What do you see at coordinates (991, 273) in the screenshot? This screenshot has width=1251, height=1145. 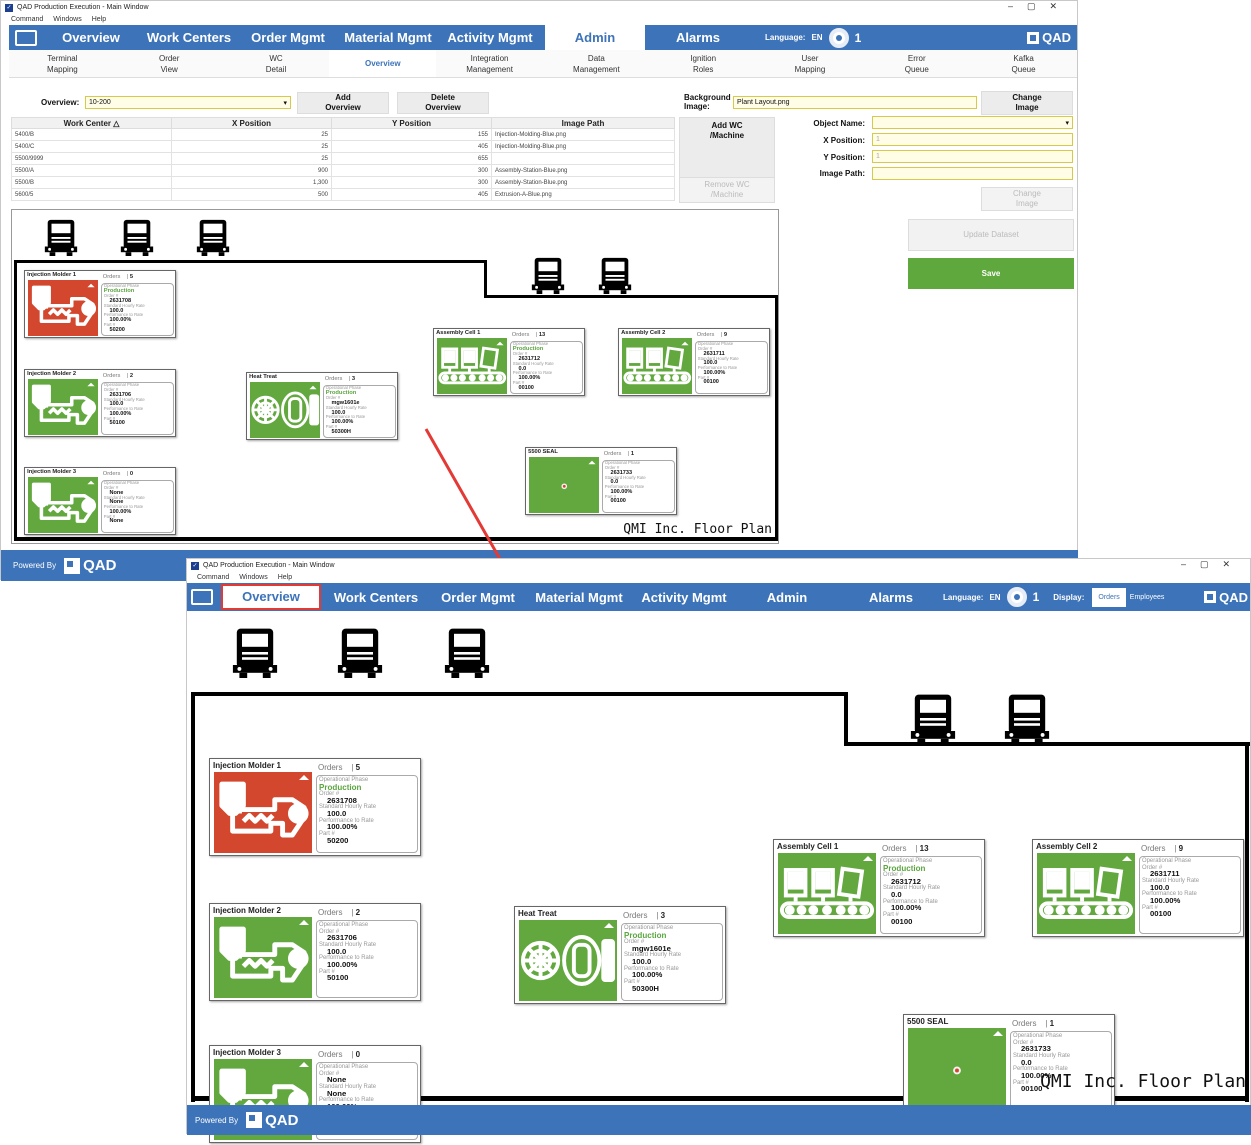 I see `save-button: Save` at bounding box center [991, 273].